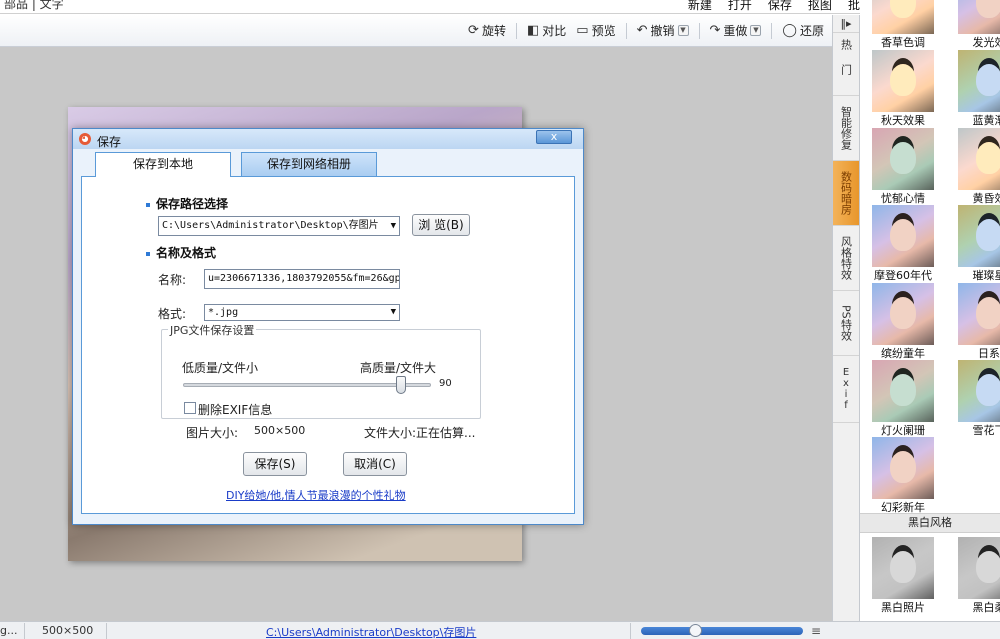 This screenshot has height=639, width=1000. What do you see at coordinates (903, 198) in the screenshot?
I see `effect-label: 忧郁心情` at bounding box center [903, 198].